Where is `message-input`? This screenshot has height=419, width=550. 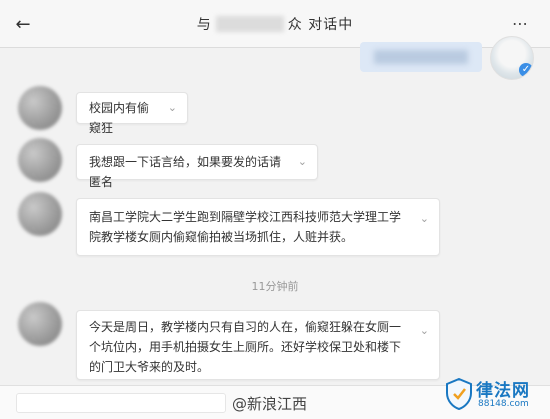
message-input is located at coordinates (121, 403).